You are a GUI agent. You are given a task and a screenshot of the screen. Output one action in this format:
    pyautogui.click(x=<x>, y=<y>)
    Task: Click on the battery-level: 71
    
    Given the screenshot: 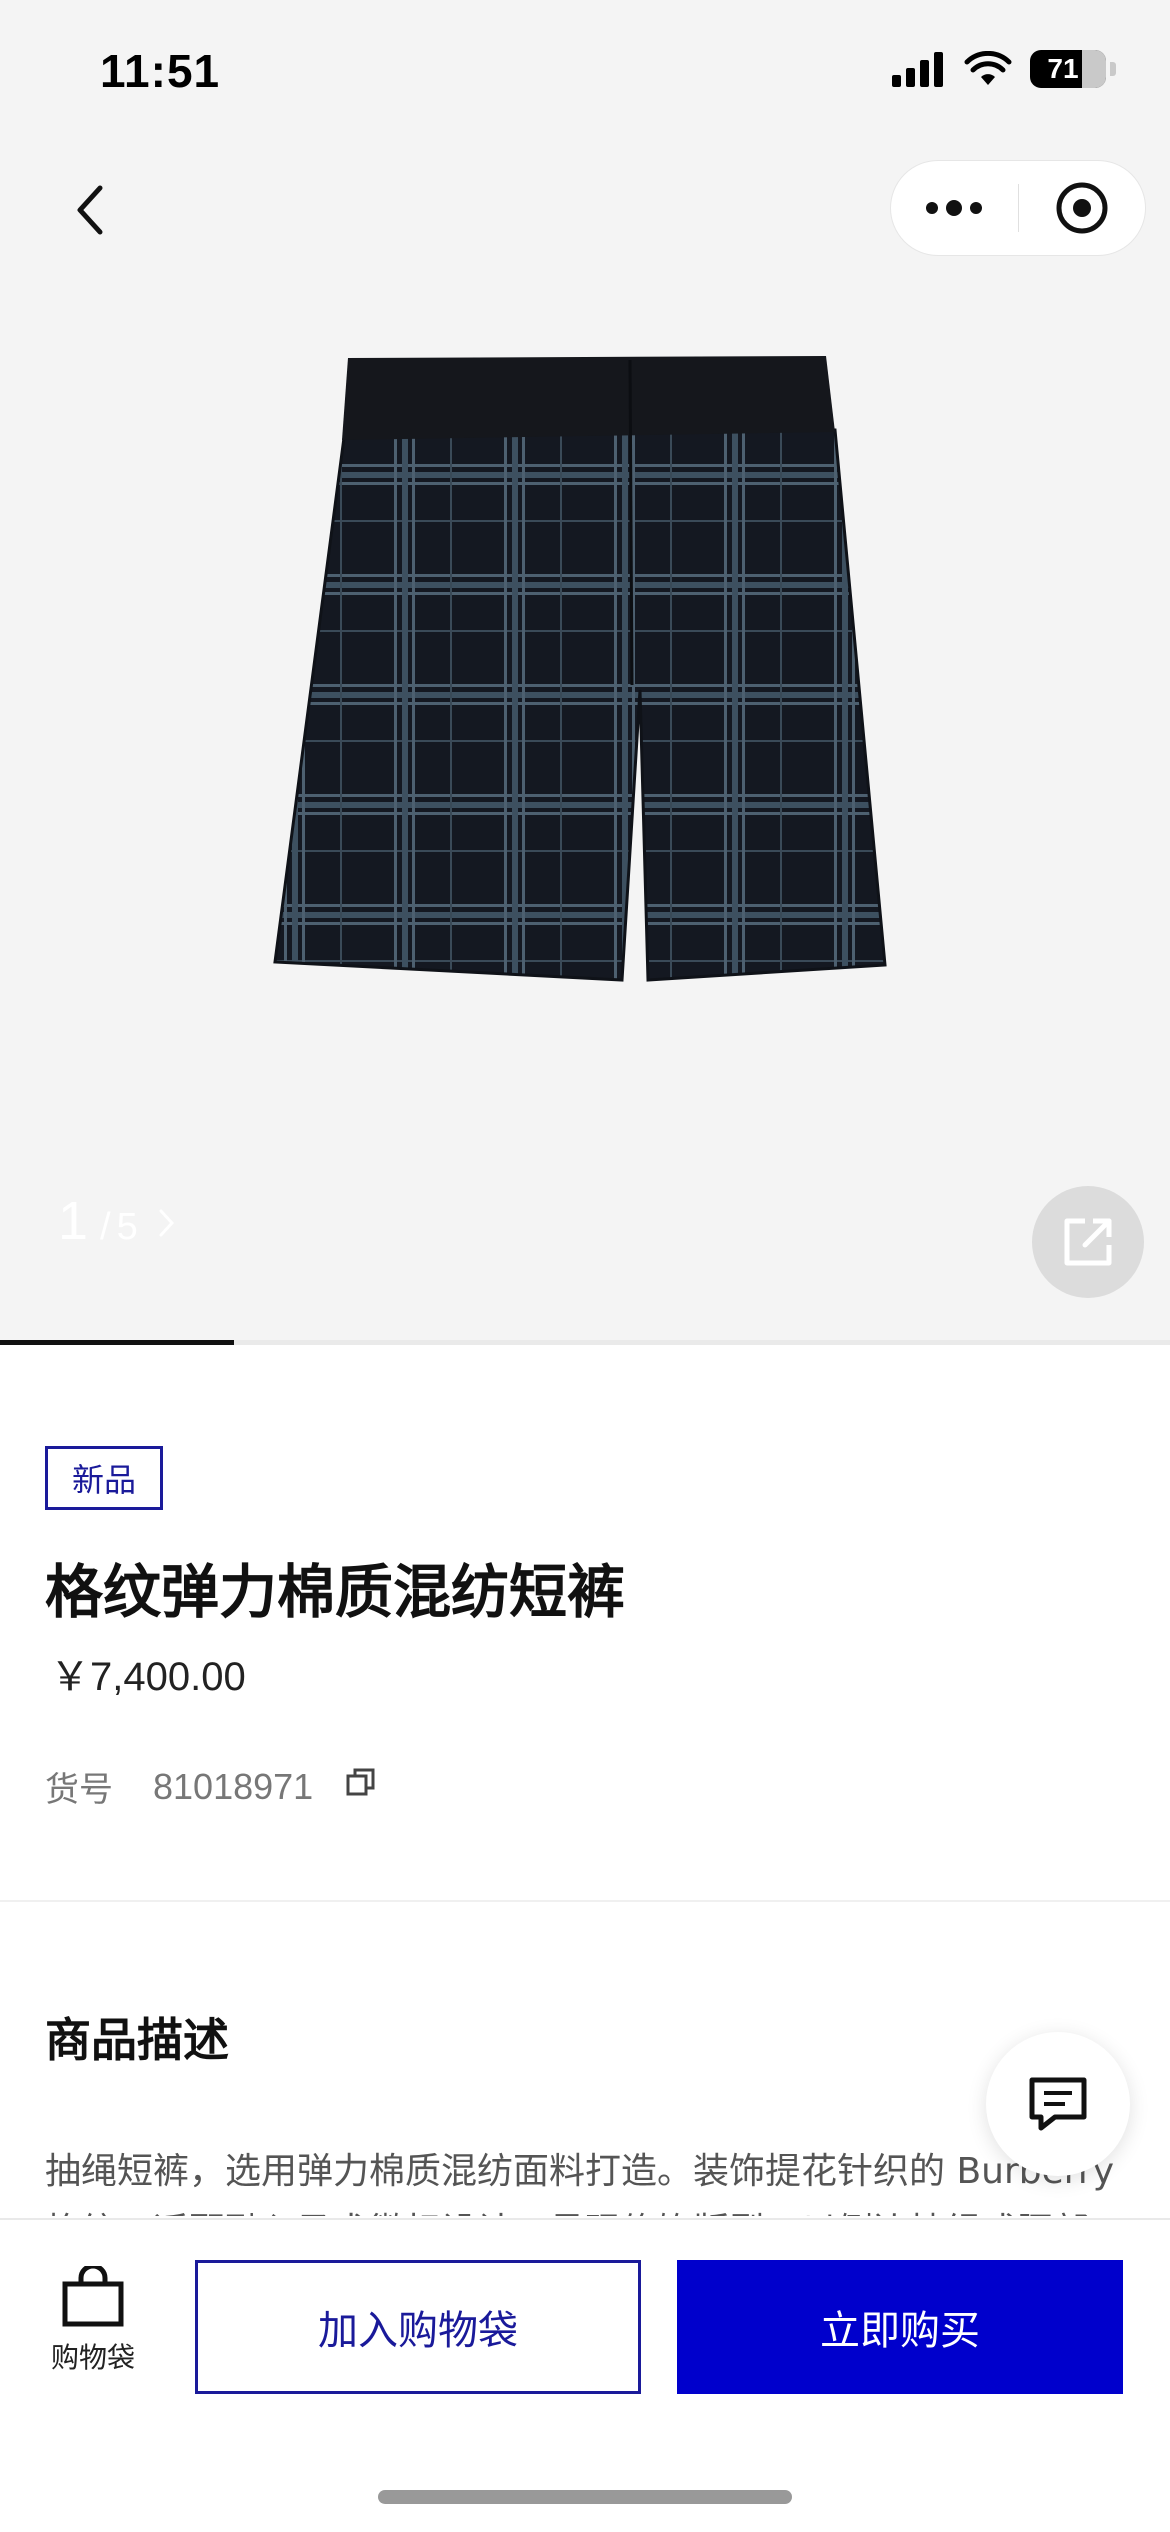 What is the action you would take?
    pyautogui.click(x=1063, y=68)
    